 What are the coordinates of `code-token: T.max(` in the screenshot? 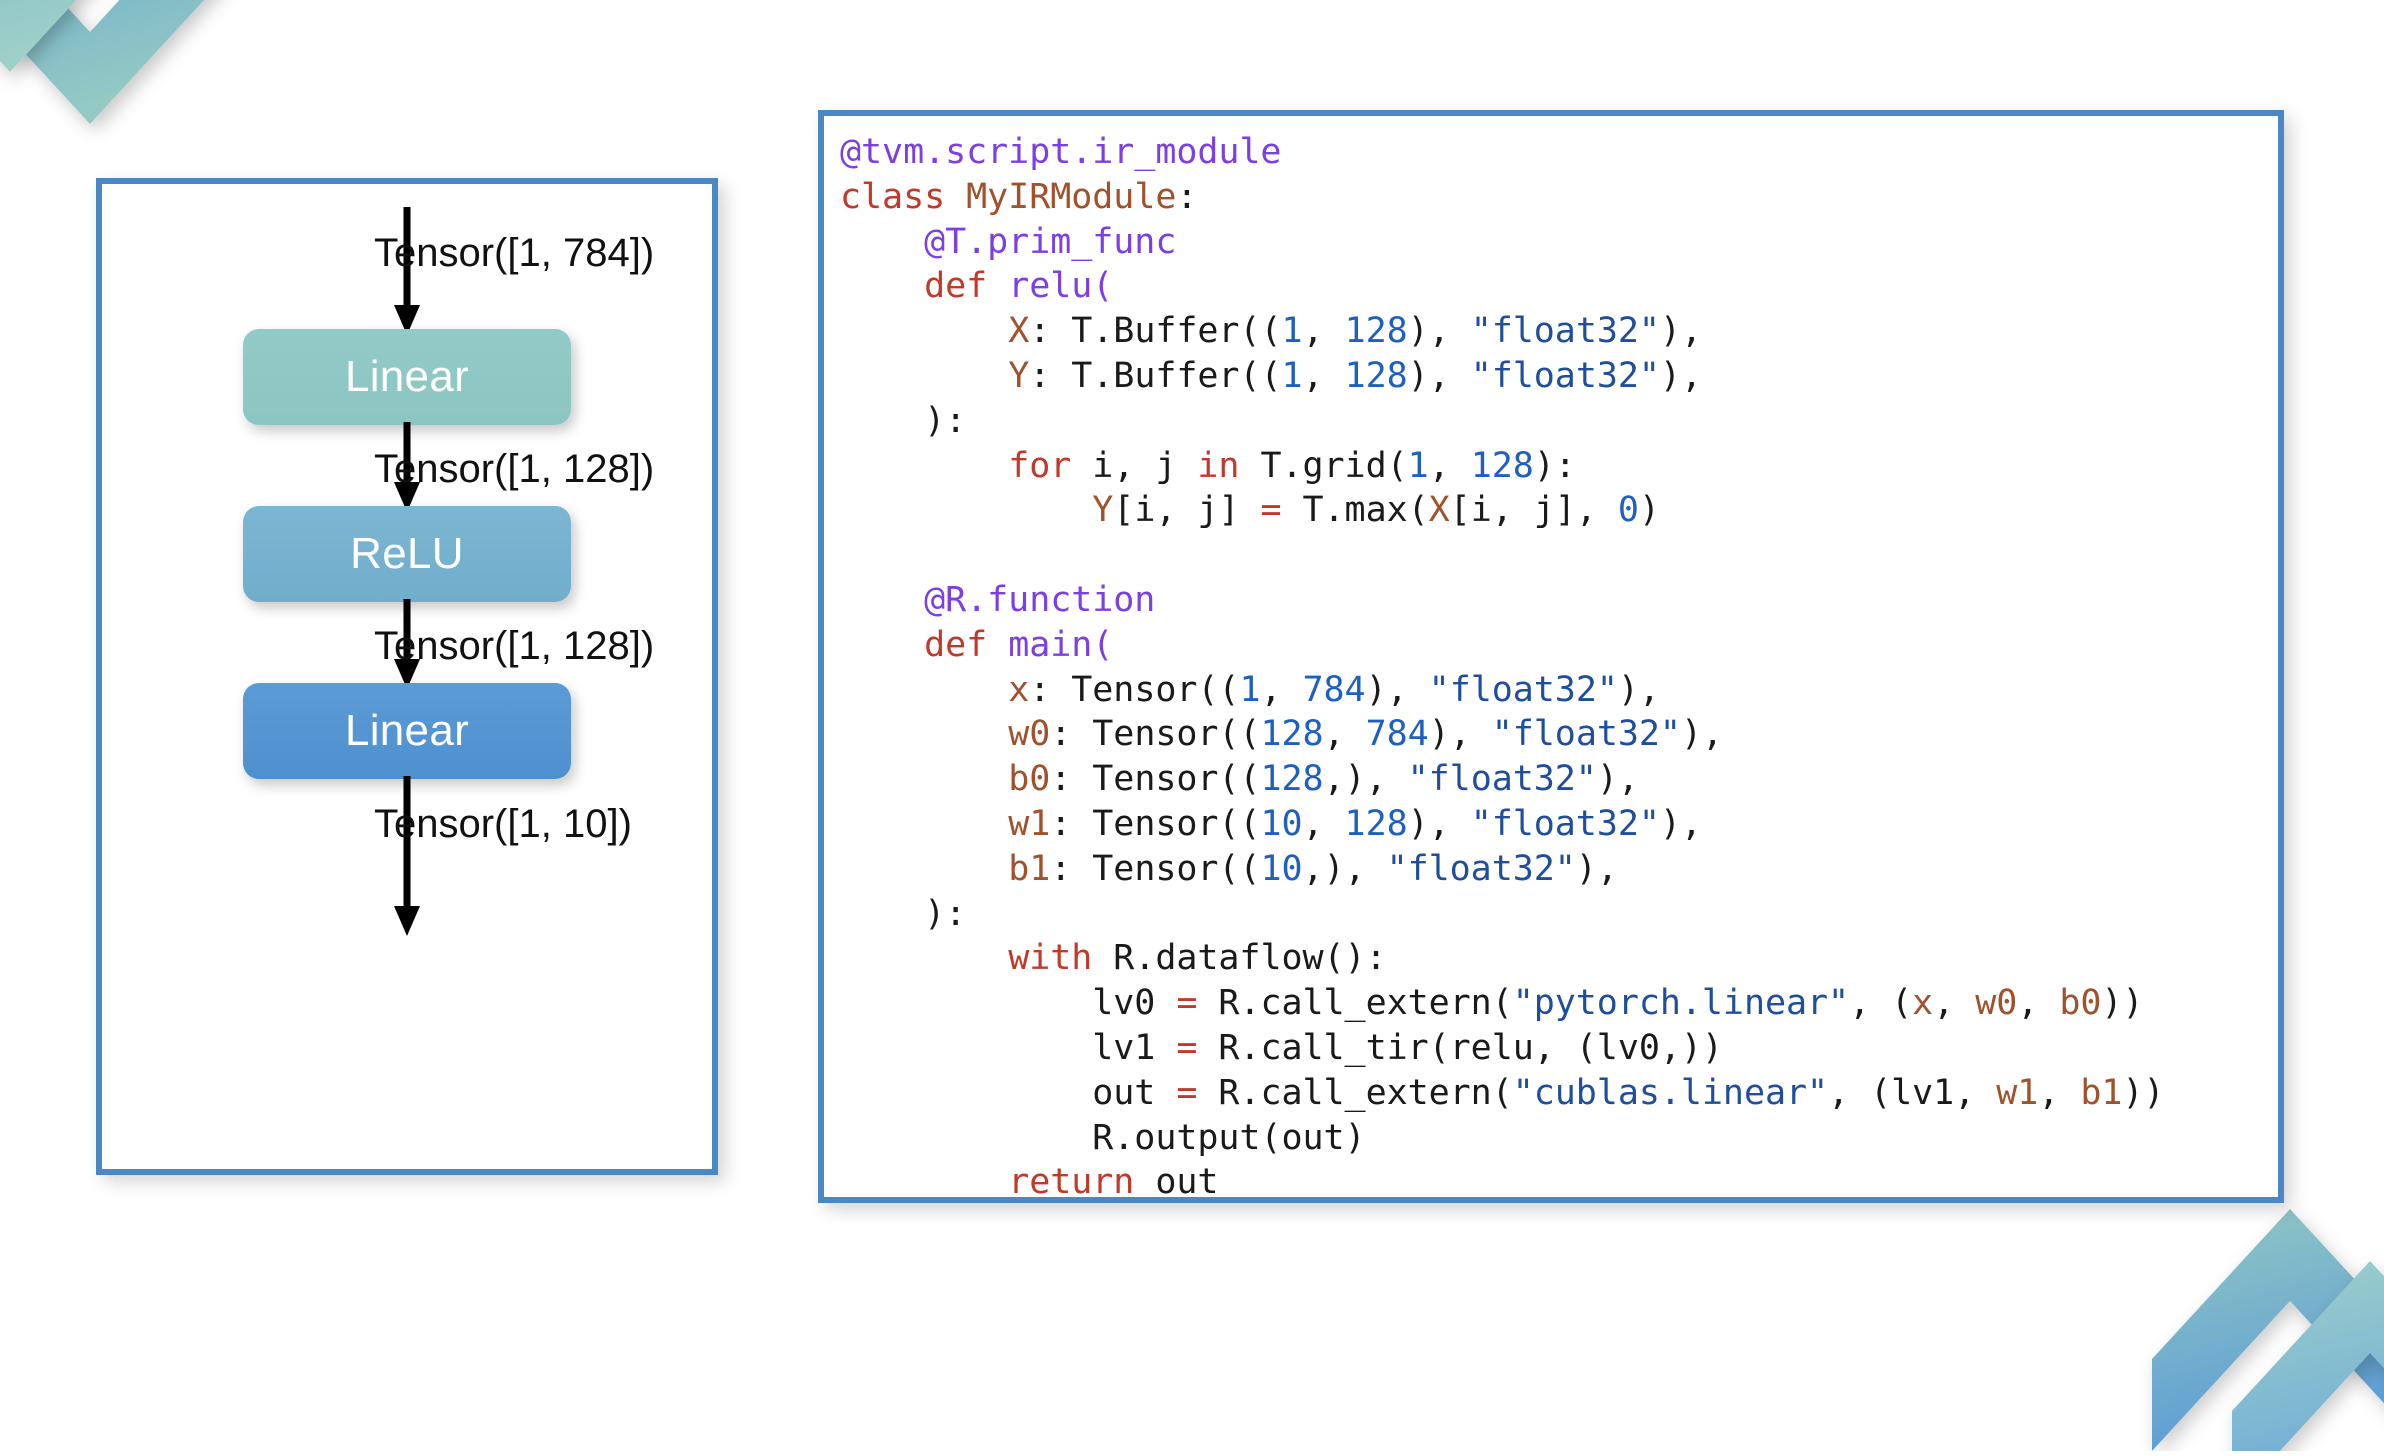 It's located at (1355, 510).